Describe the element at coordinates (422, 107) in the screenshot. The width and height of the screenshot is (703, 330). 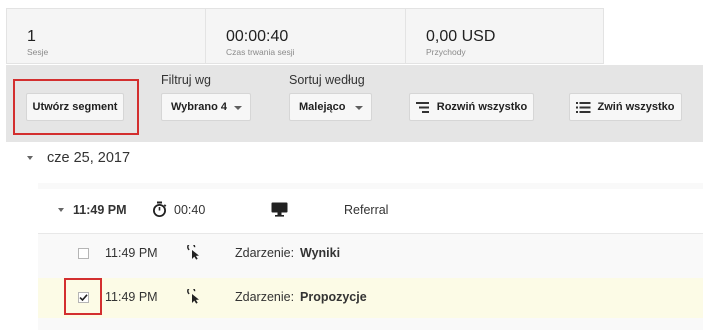
I see `expand-list-icon` at that location.